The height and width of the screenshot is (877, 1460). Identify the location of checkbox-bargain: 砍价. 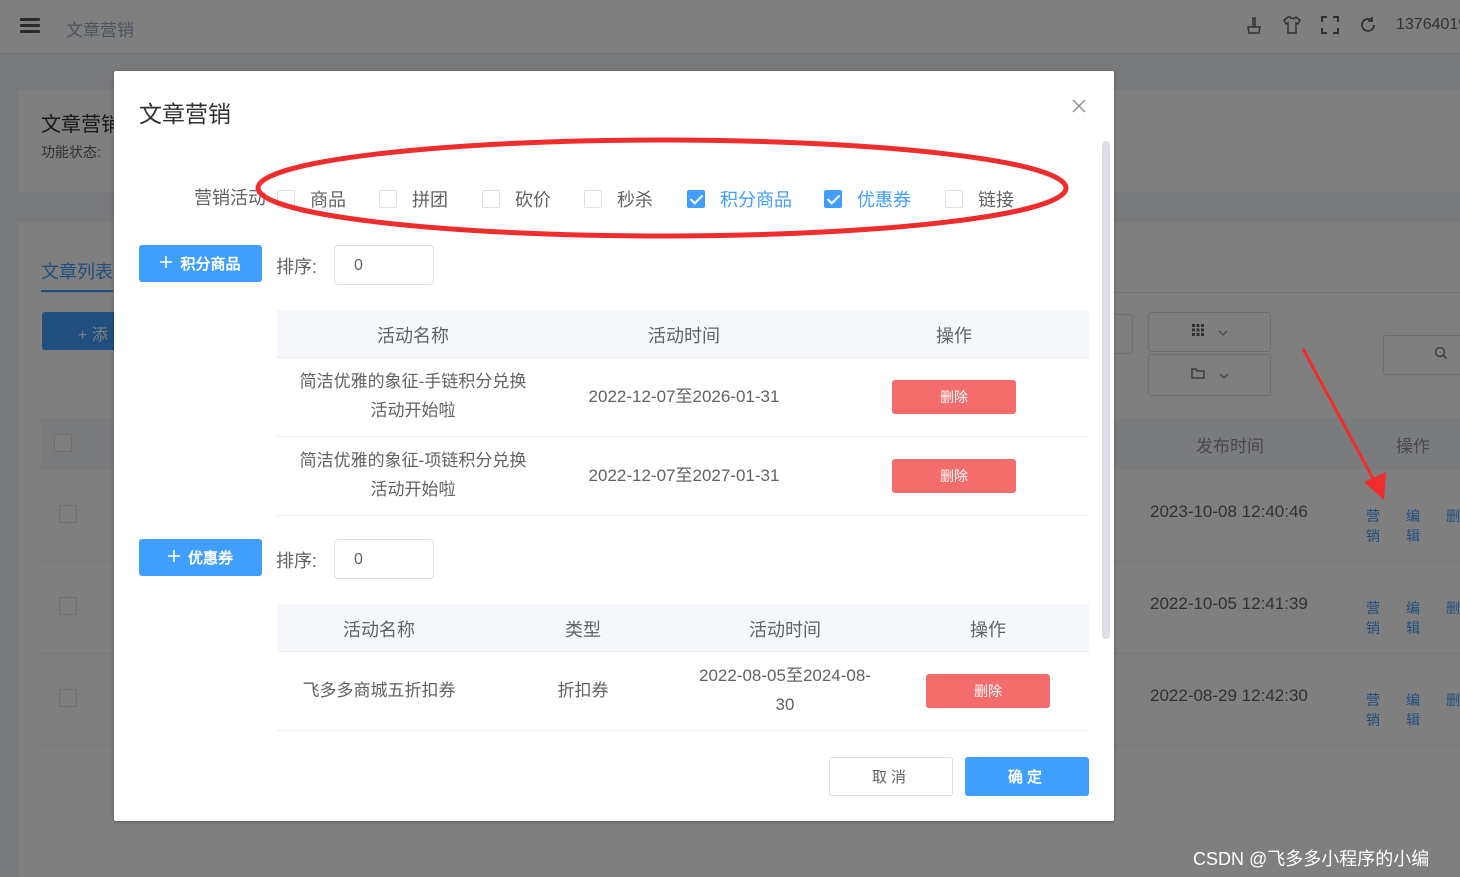
(516, 199).